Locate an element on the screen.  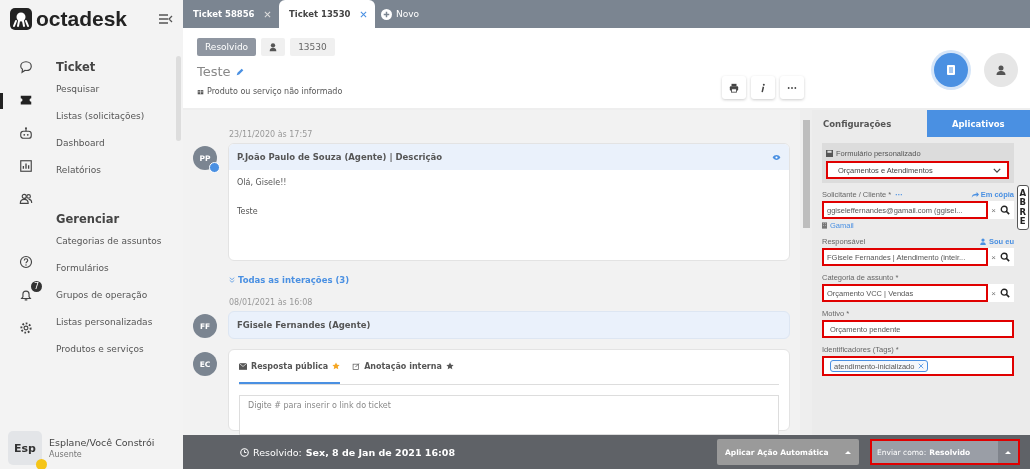
edit-icon is located at coordinates (356, 366).